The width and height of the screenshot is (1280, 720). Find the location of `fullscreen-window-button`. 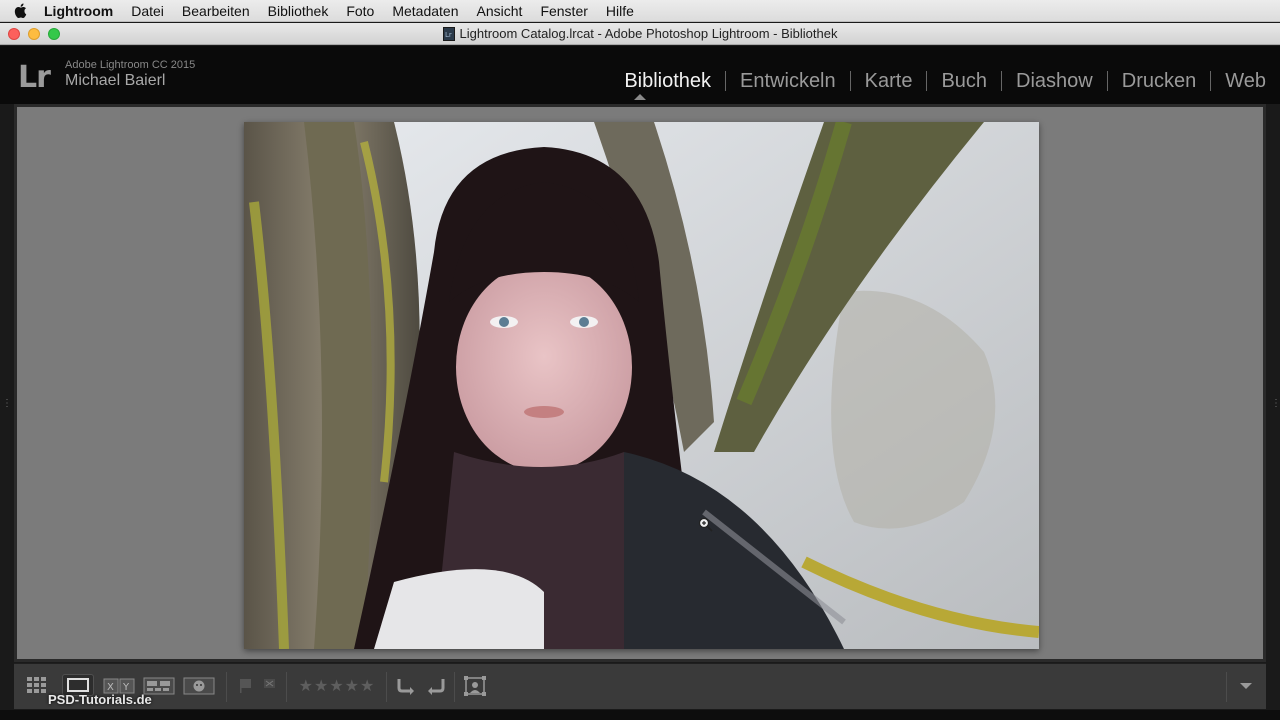

fullscreen-window-button is located at coordinates (54, 34).